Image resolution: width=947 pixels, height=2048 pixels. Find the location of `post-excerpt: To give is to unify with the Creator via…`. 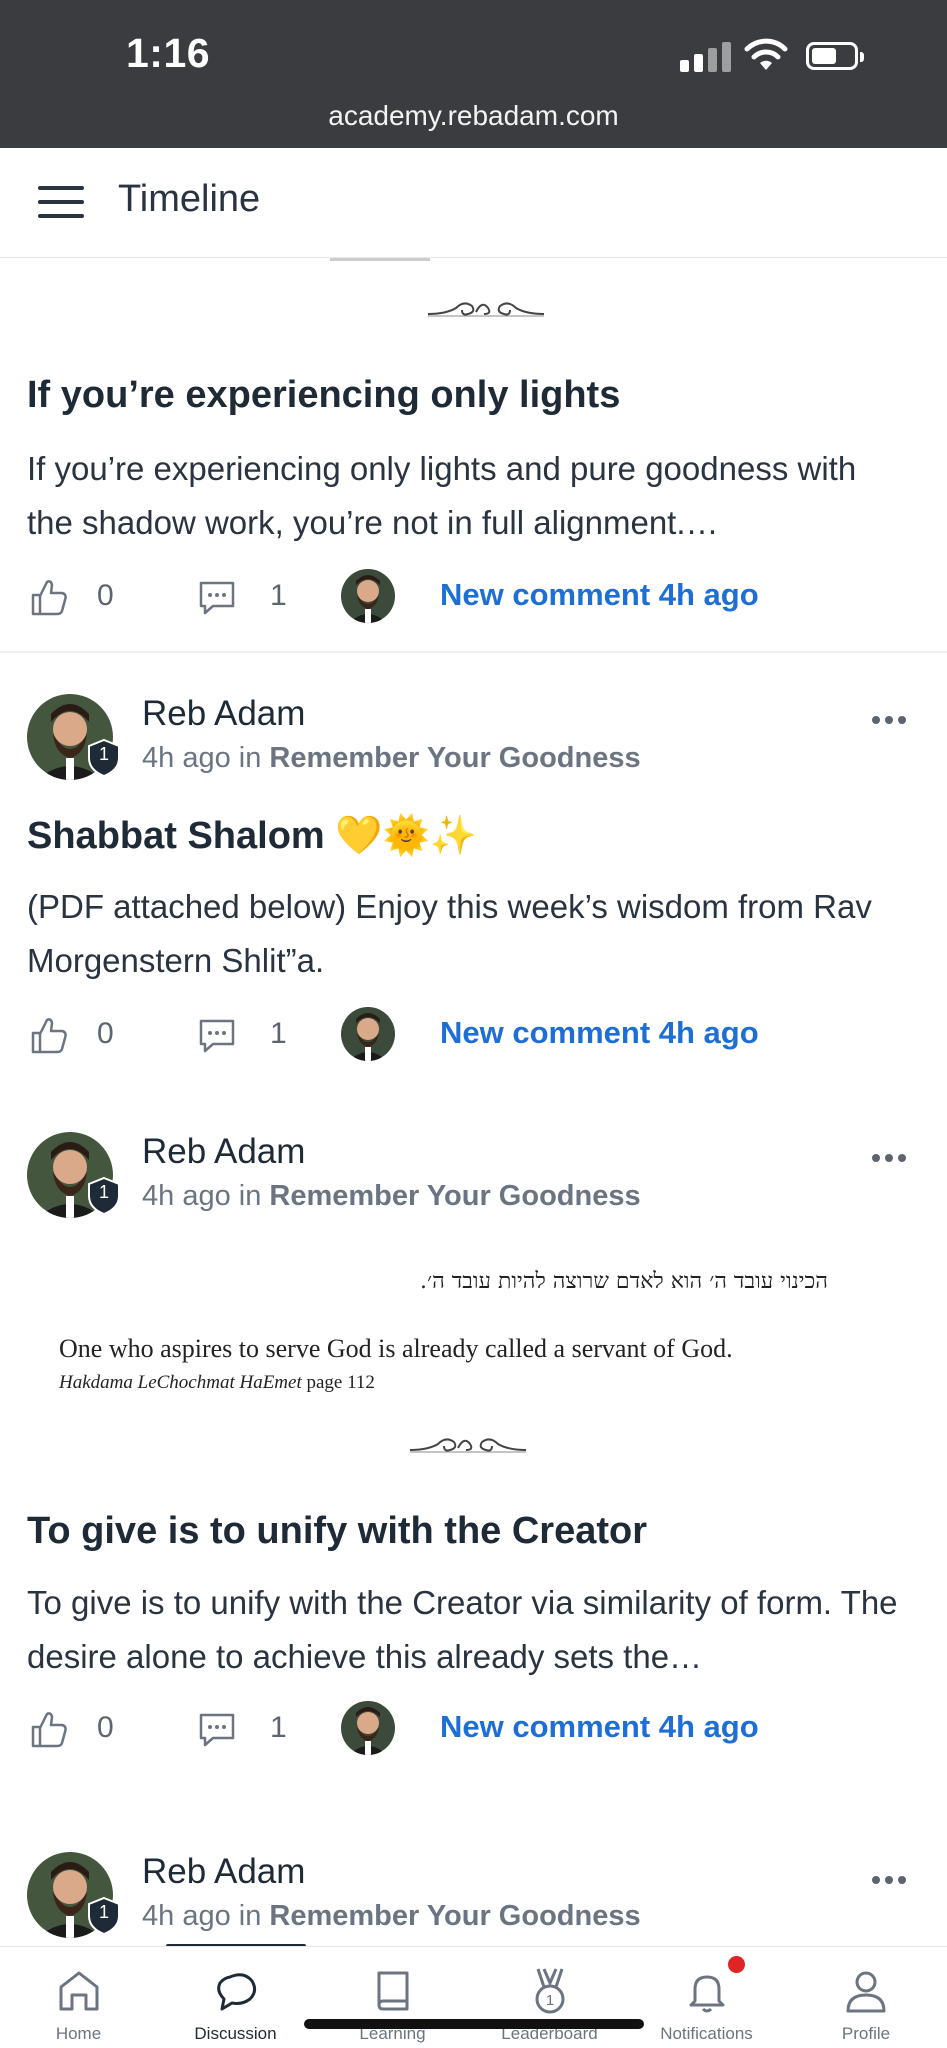

post-excerpt: To give is to unify with the Creator via… is located at coordinates (467, 1630).